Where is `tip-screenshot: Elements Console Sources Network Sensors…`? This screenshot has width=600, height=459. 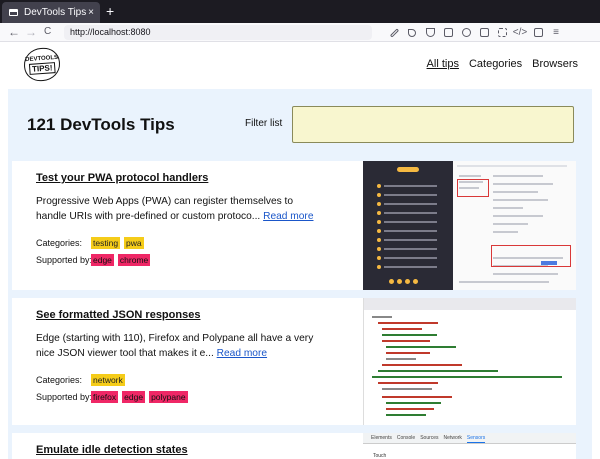
tip-screenshot: Elements Console Sources Network Sensors… is located at coordinates (469, 446).